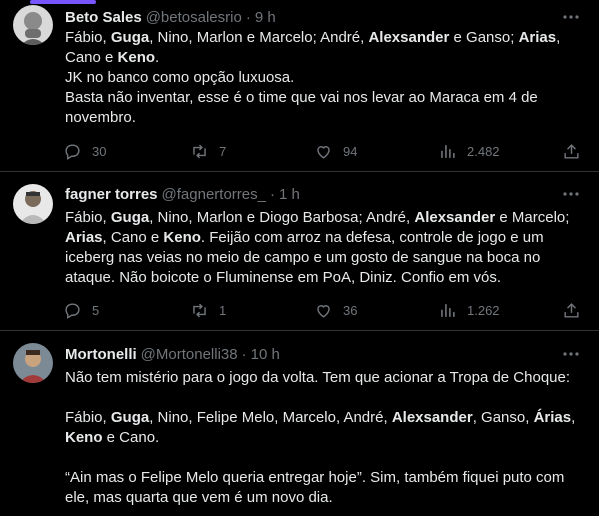 This screenshot has height=516, width=599. I want to click on text-span: , Nino, Marlon e Diogo Barbosa; André,, so click(282, 217).